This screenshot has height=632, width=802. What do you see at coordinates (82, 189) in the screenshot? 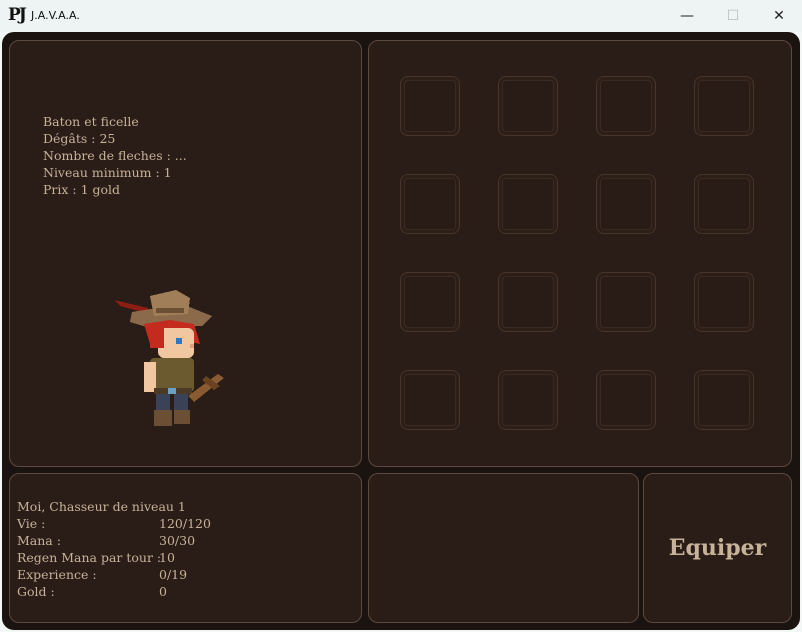
I see `item-price: Prix : 1 gold` at bounding box center [82, 189].